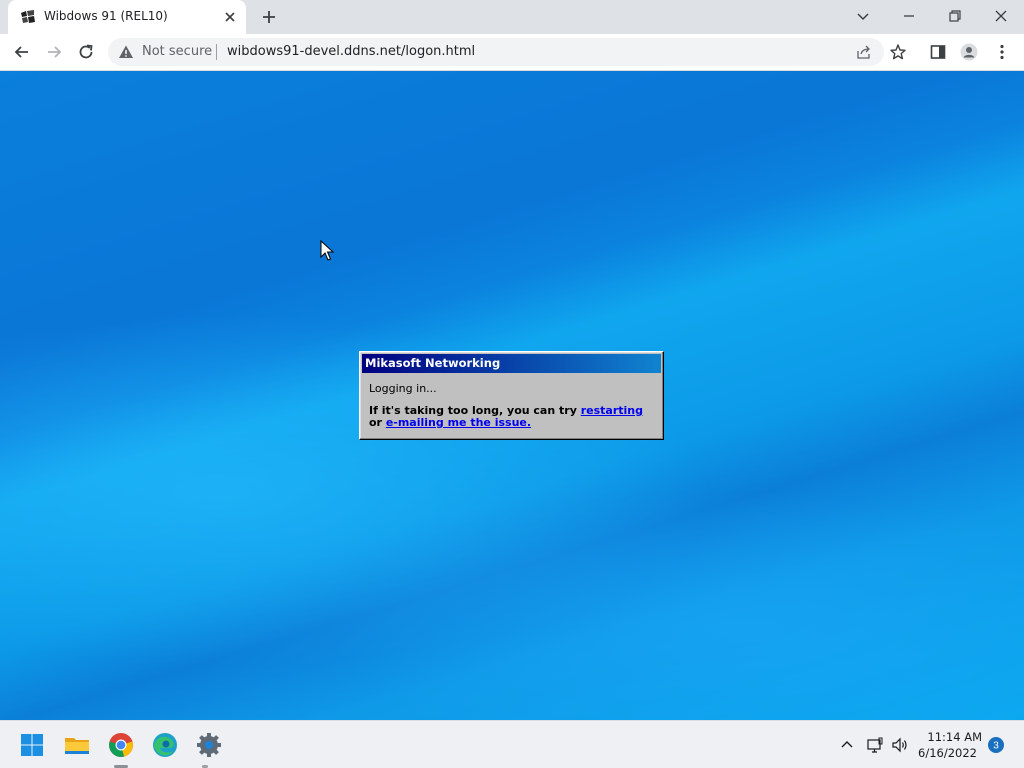  Describe the element at coordinates (864, 52) in the screenshot. I see `share-icon` at that location.